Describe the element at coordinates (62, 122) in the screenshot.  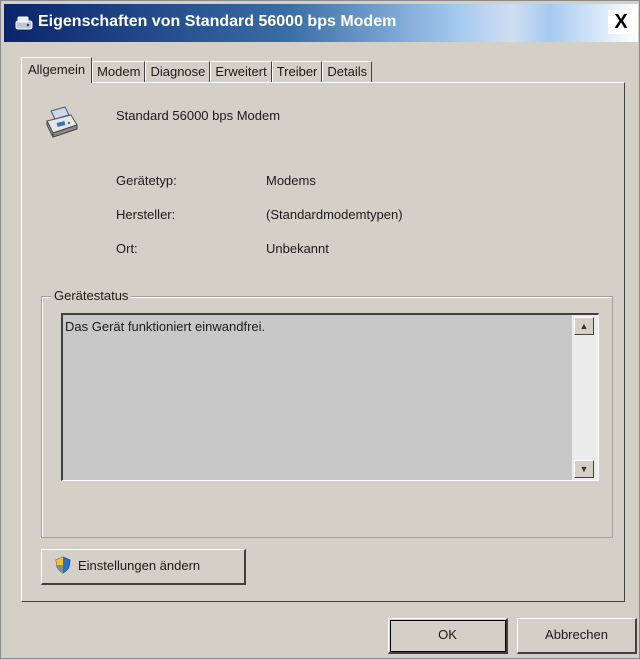
I see `modem-icon` at that location.